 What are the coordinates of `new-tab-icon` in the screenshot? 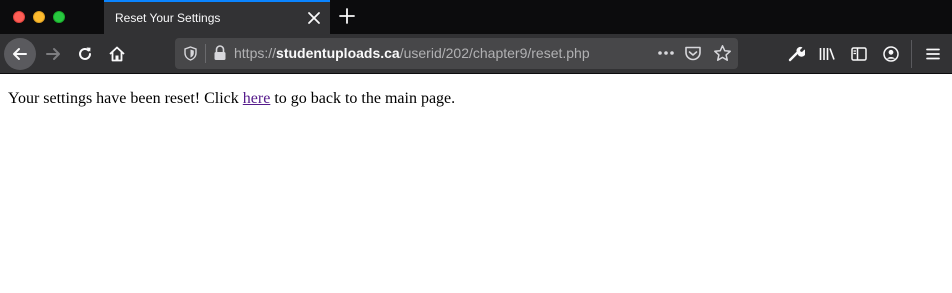 It's located at (347, 16).